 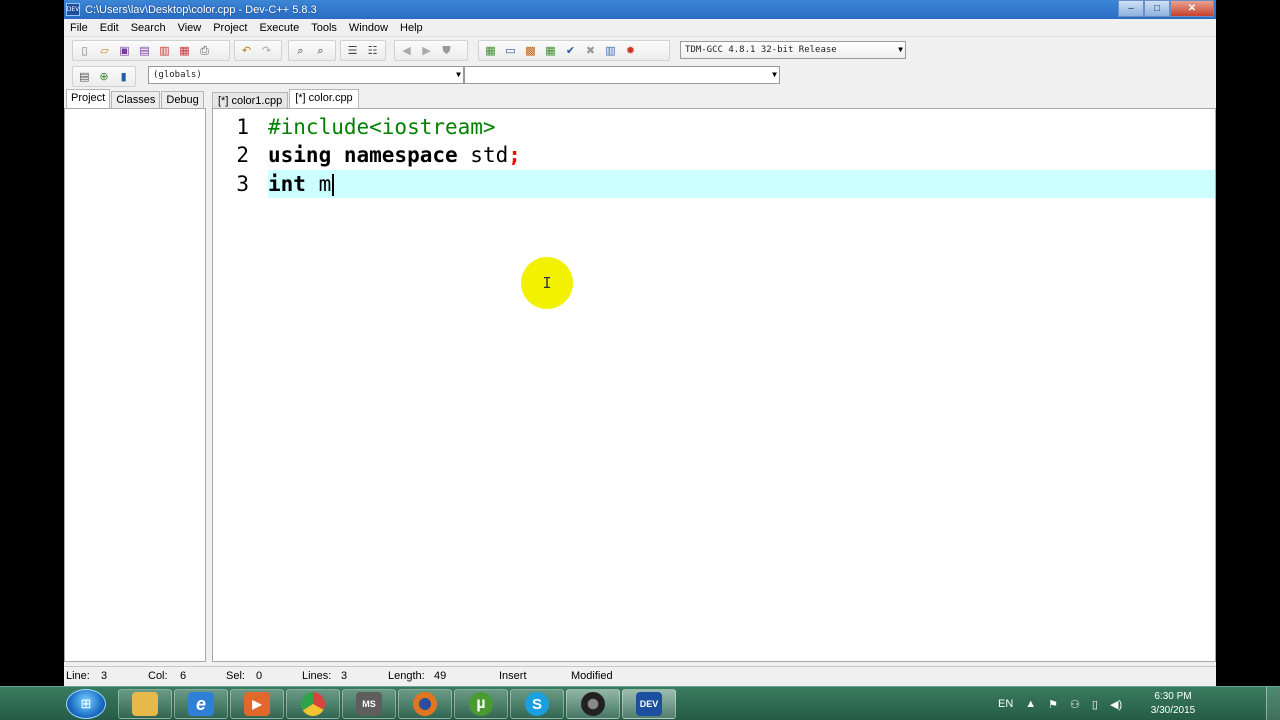 I want to click on undo-icon: ↶, so click(x=246, y=50).